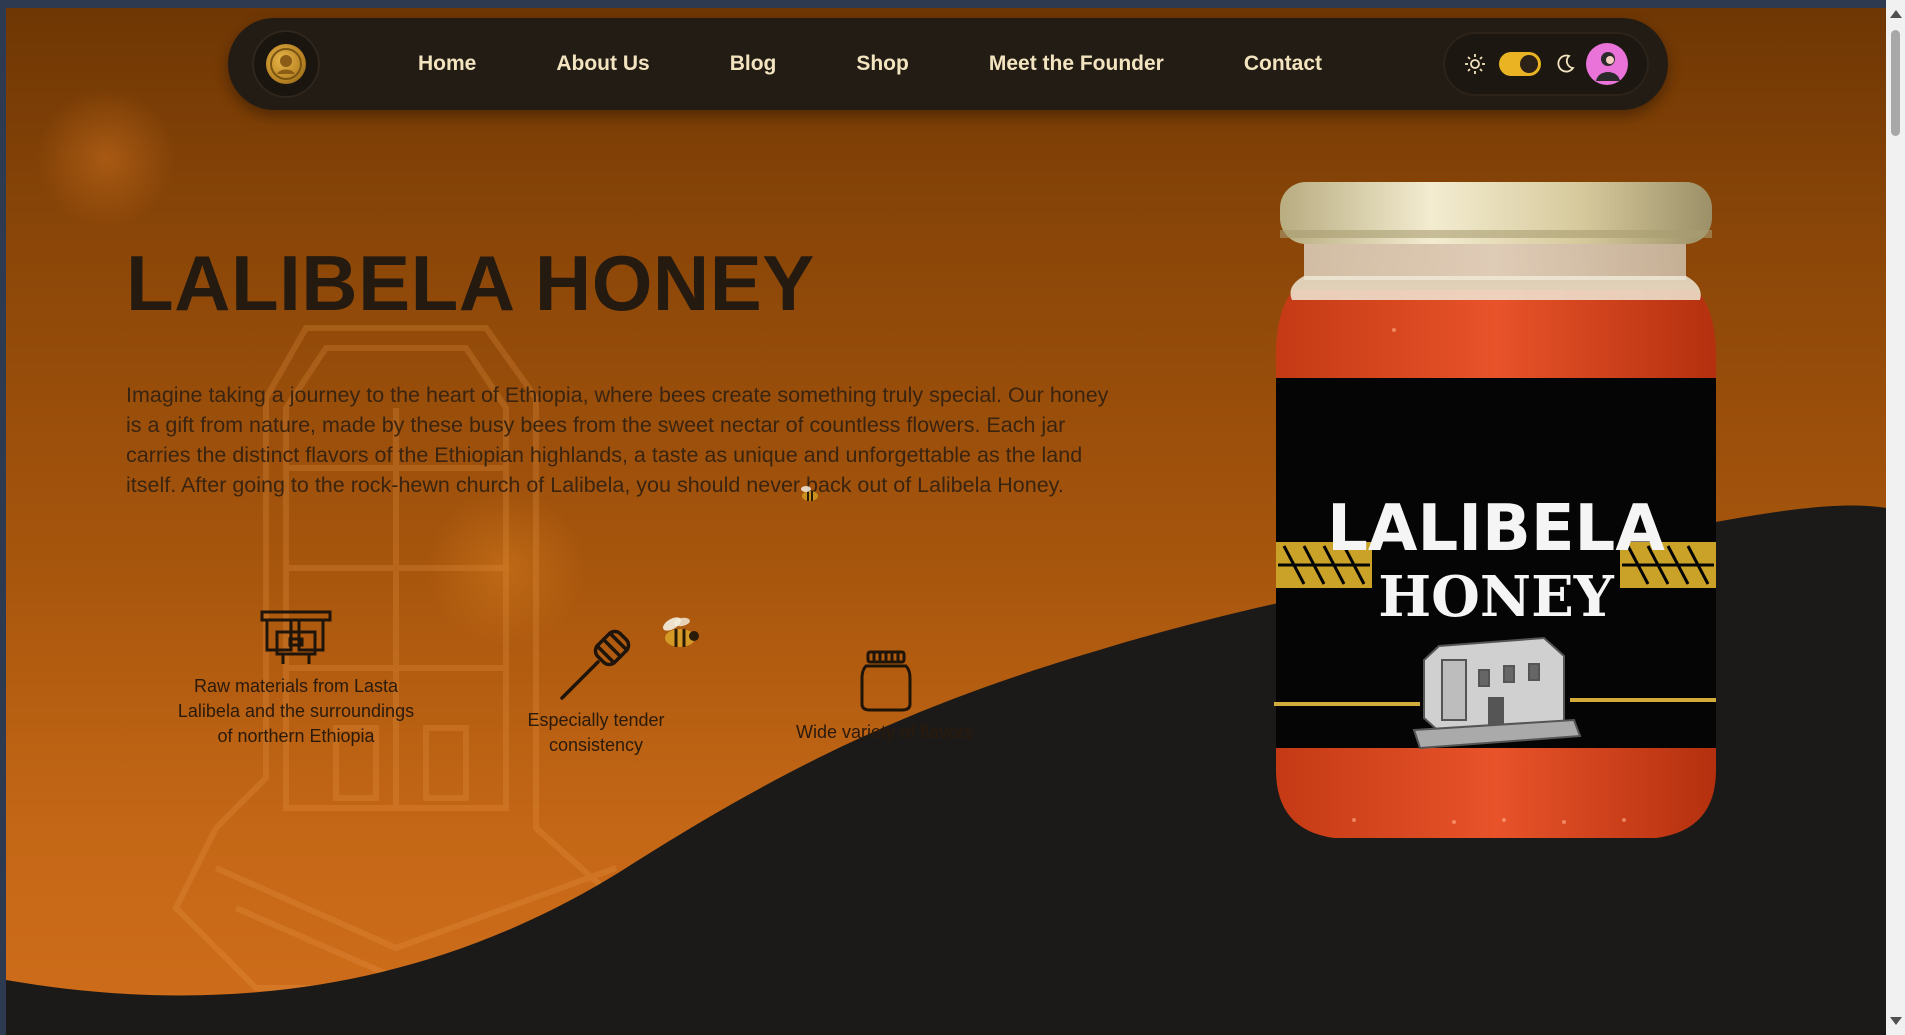  I want to click on honey-jar-image: LALIBELA HONEY, so click(1495, 510).